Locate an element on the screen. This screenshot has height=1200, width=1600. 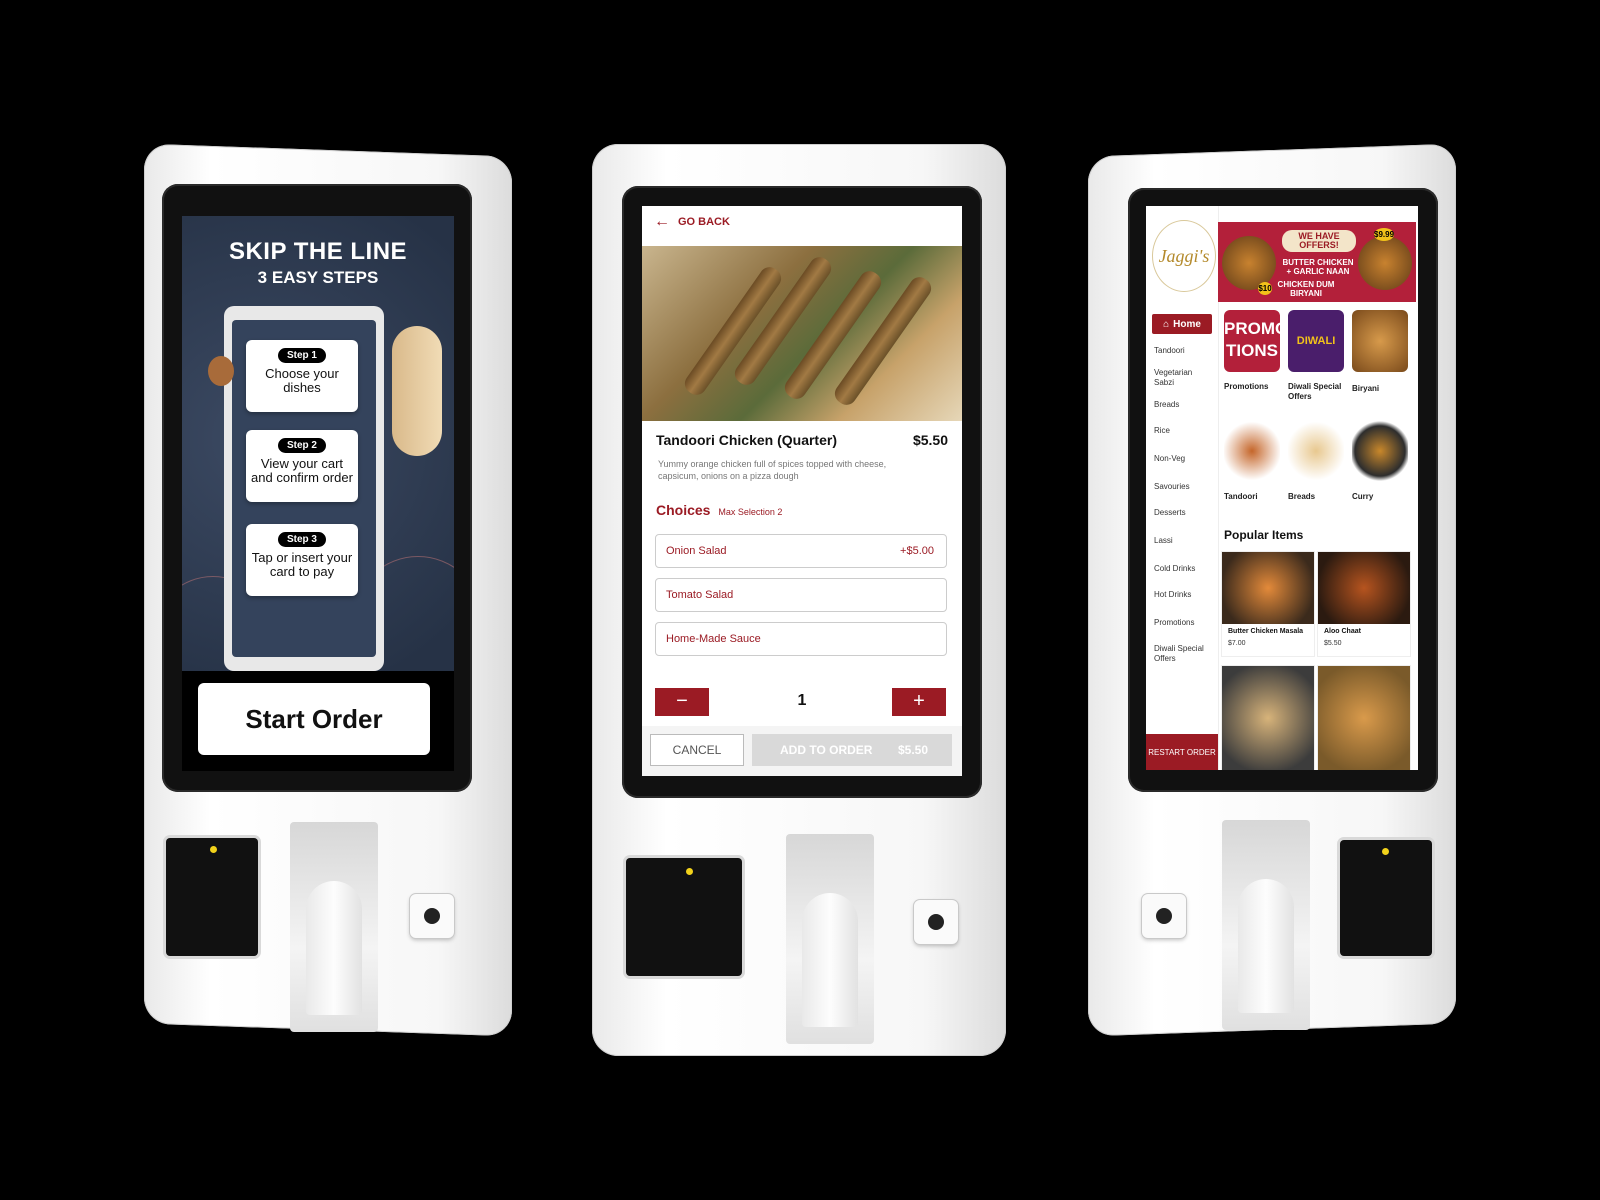
popular-items-heading: Popular Items is located at coordinates (1264, 535).